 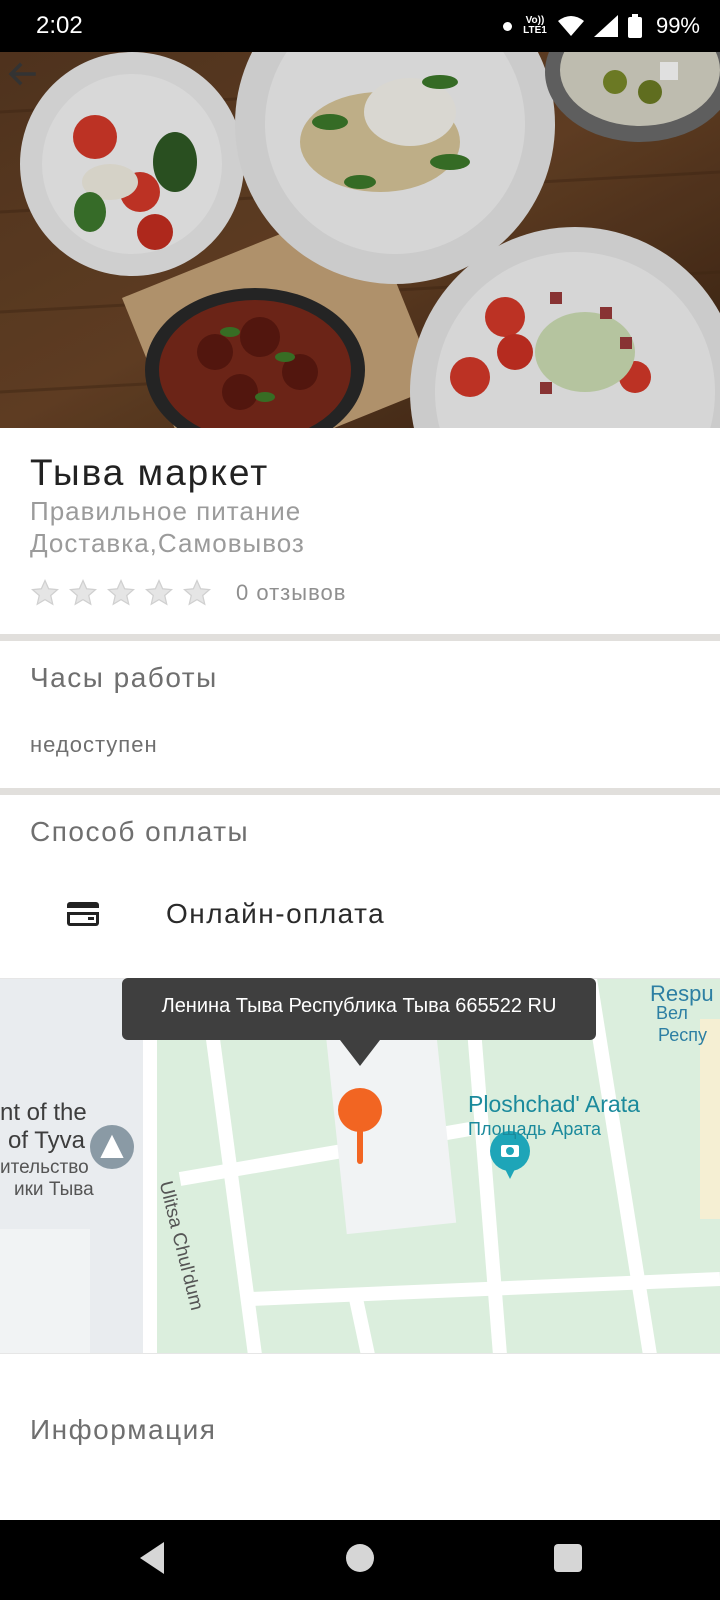 I want to click on map-label-republic: Респу, so click(x=682, y=1035).